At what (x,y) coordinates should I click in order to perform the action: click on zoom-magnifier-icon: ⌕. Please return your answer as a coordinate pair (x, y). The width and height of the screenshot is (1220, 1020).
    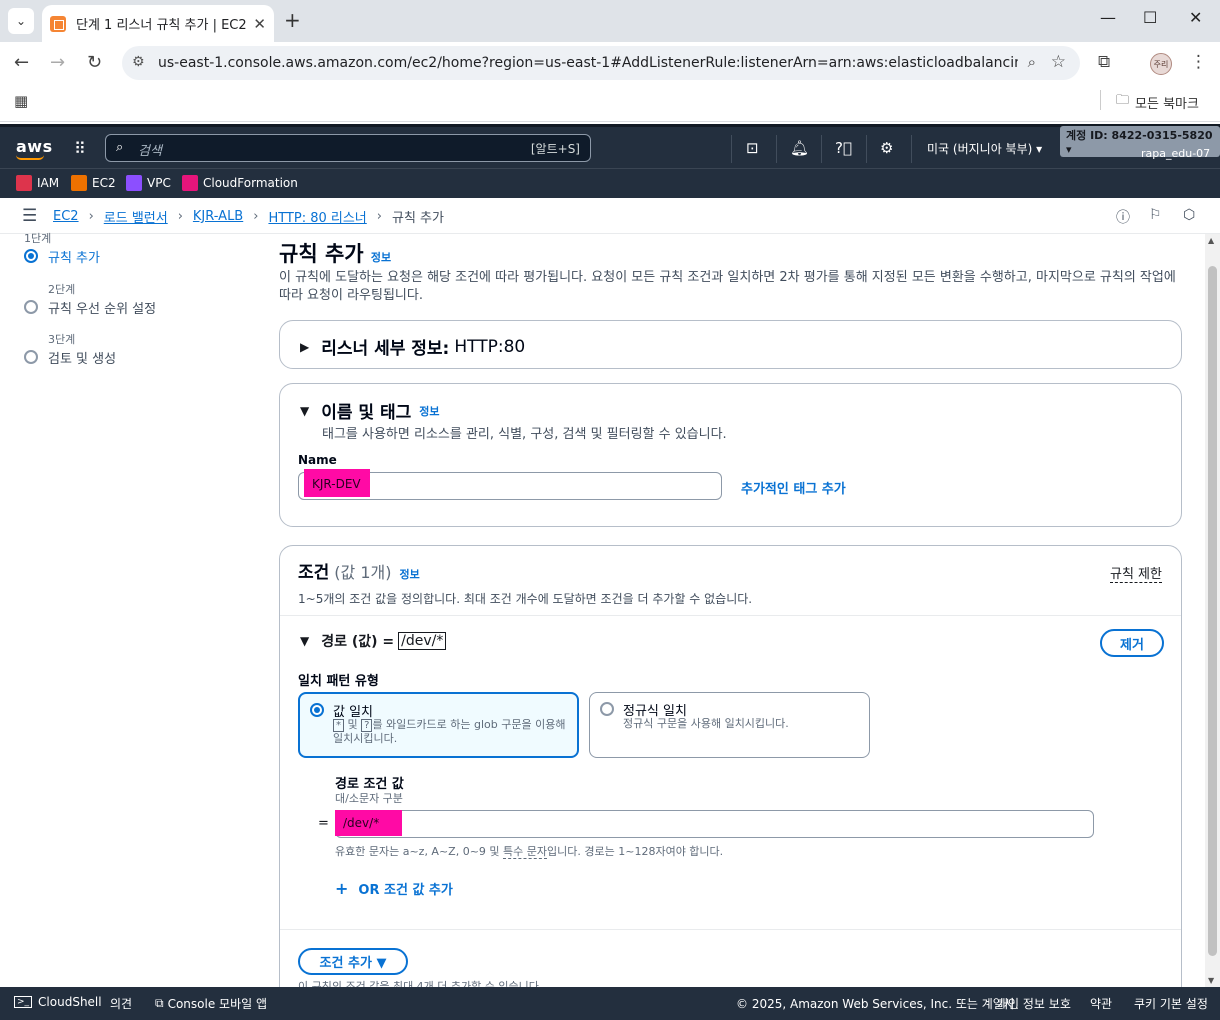
    Looking at the image, I should click on (1032, 62).